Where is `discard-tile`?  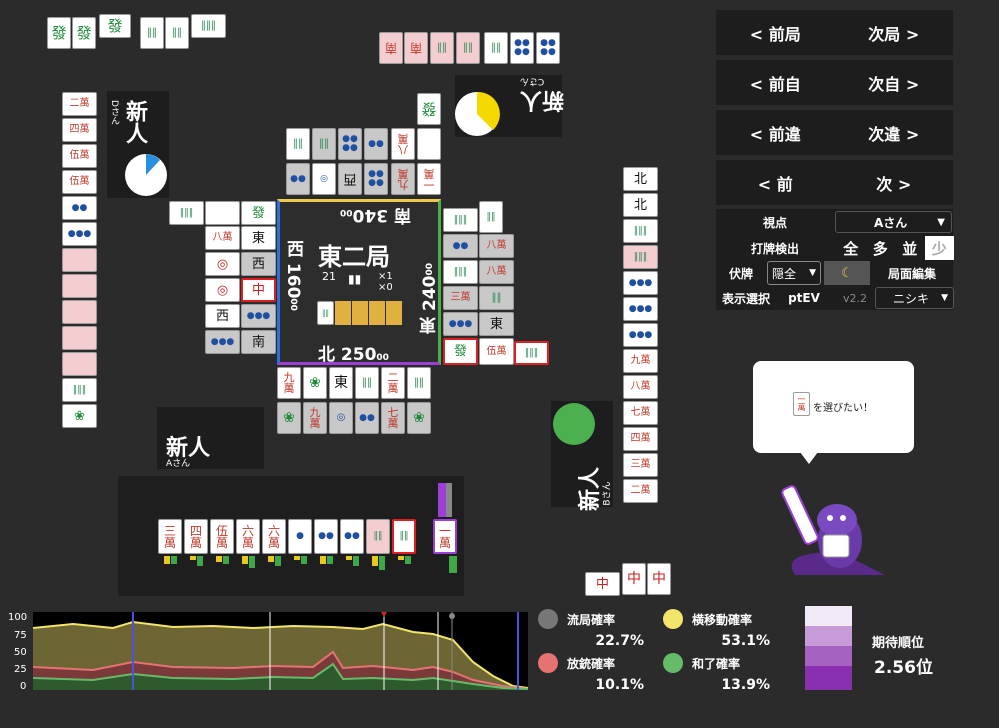 discard-tile is located at coordinates (222, 213).